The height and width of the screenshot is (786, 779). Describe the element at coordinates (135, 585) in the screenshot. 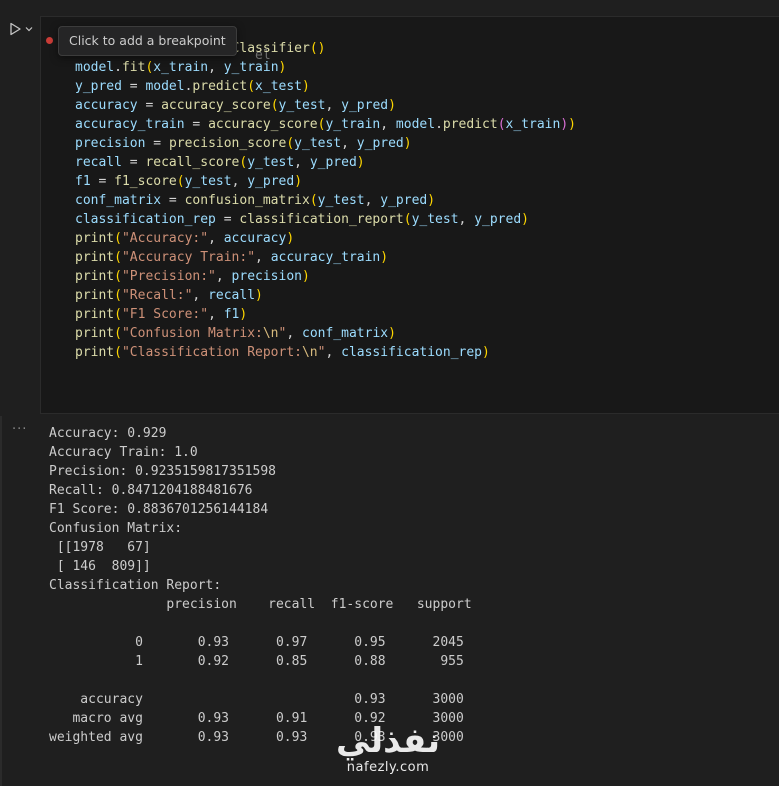

I see `output-line: Classification Report:` at that location.